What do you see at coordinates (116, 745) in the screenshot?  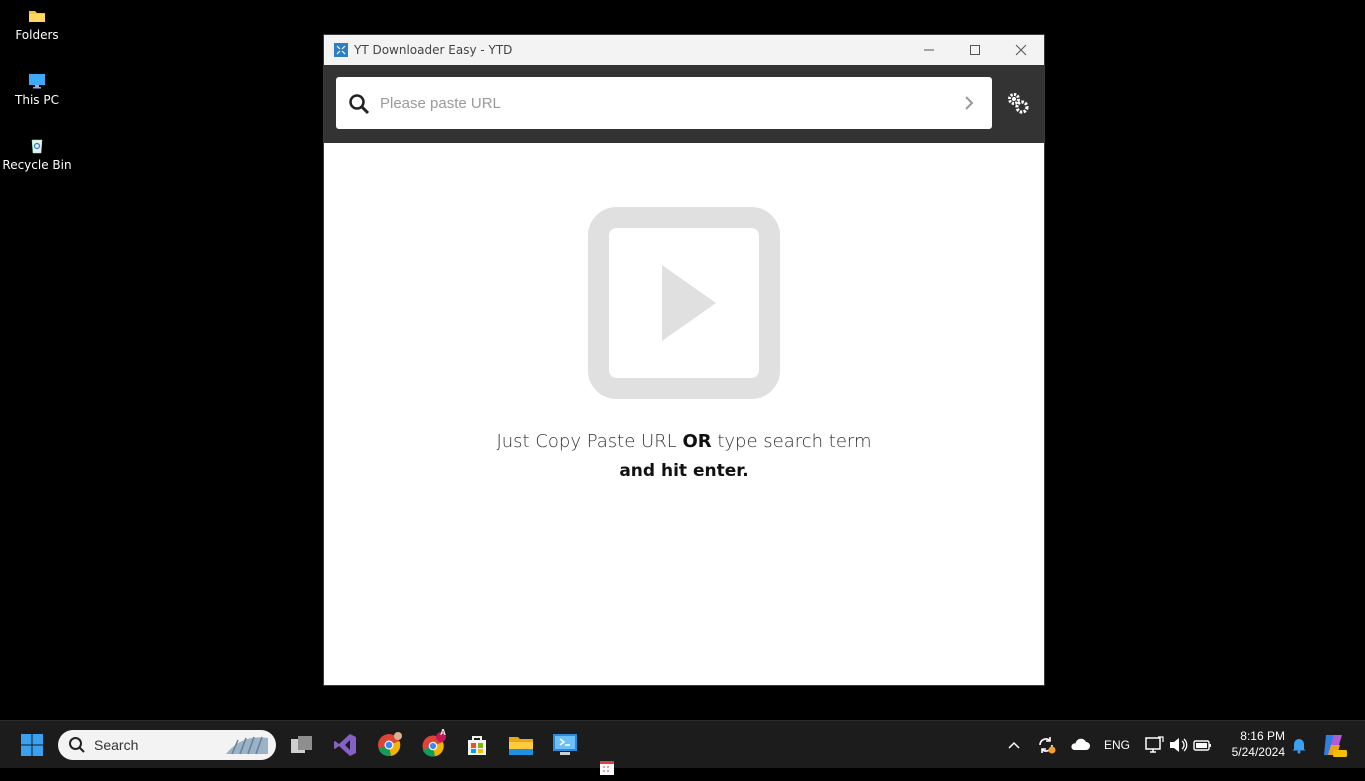 I see `taskbar-search-label: Search` at bounding box center [116, 745].